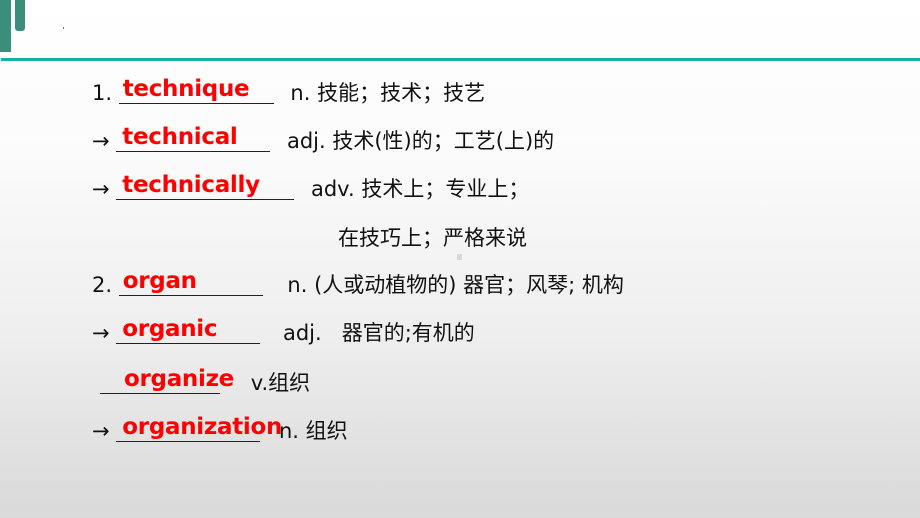 This screenshot has height=518, width=920. I want to click on vocab-entry-organic: → organic adj. 器官的;有机的, so click(283, 333).